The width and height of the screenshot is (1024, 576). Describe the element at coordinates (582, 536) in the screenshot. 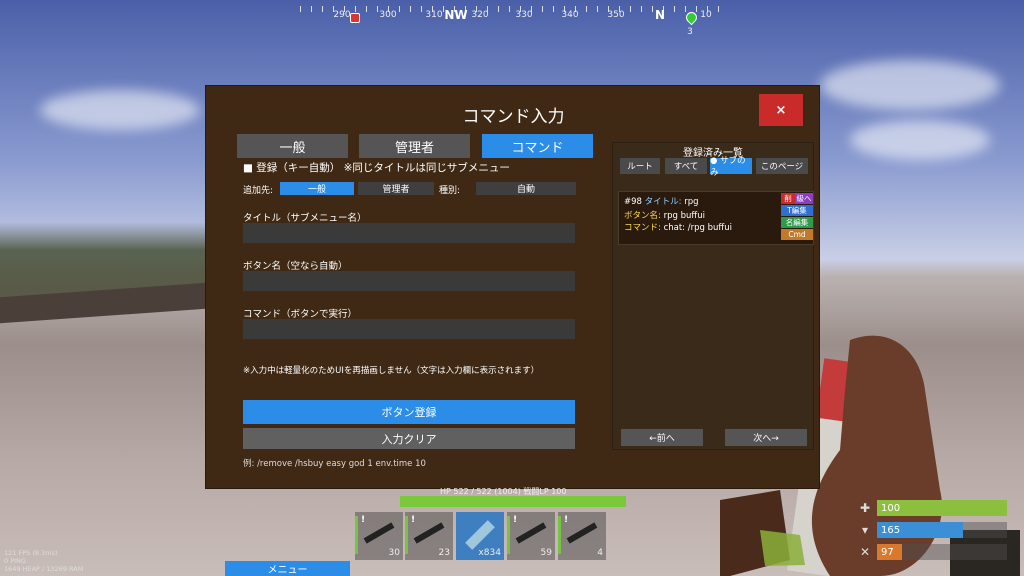

I see `hotbar-slot: ! 4` at that location.